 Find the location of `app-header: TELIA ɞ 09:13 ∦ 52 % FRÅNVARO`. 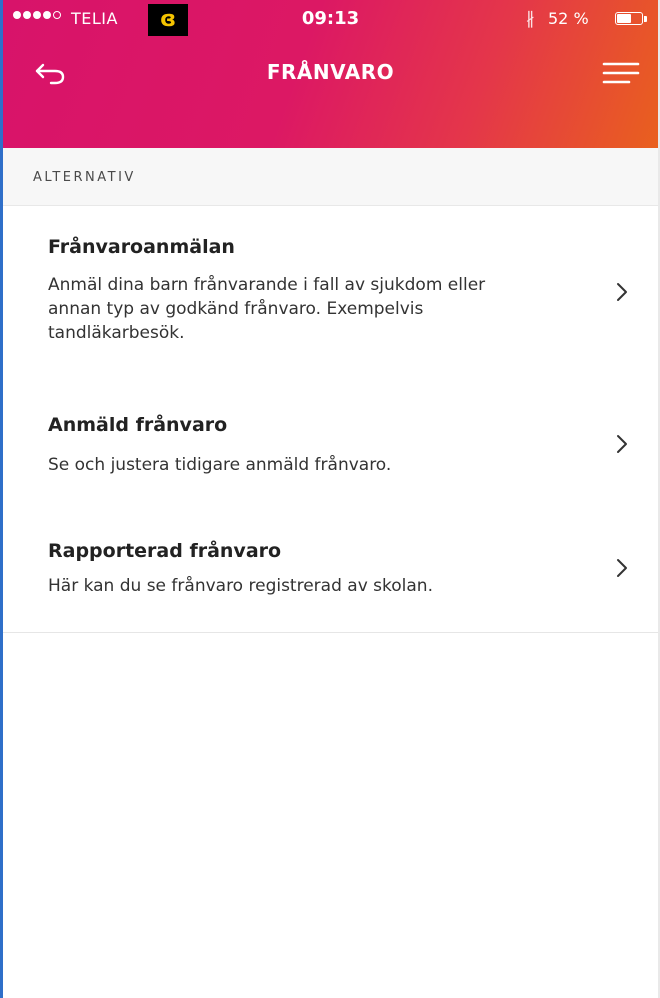

app-header: TELIA ɞ 09:13 ∦ 52 % FRÅNVARO is located at coordinates (330, 74).